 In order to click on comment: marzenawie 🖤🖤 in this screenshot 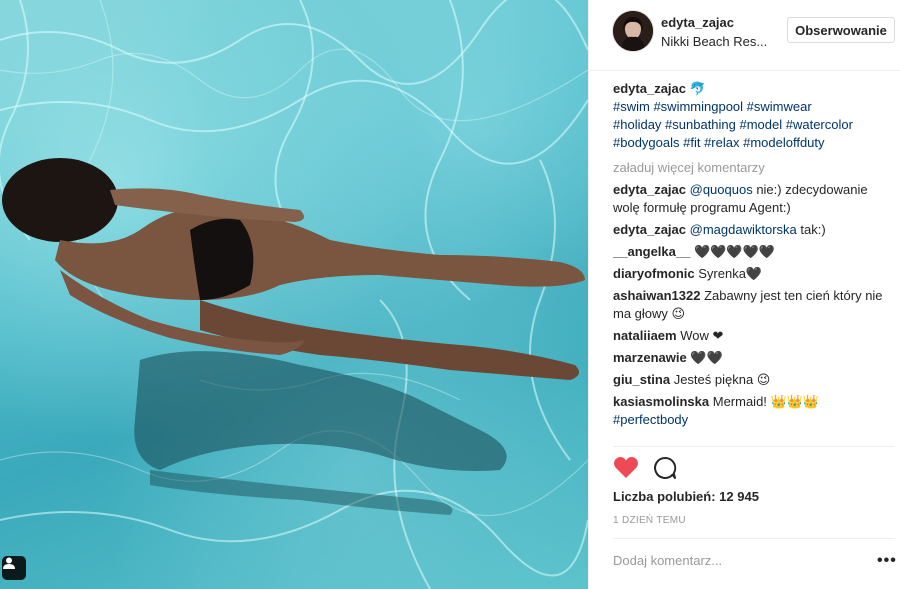, I will do `click(754, 358)`.